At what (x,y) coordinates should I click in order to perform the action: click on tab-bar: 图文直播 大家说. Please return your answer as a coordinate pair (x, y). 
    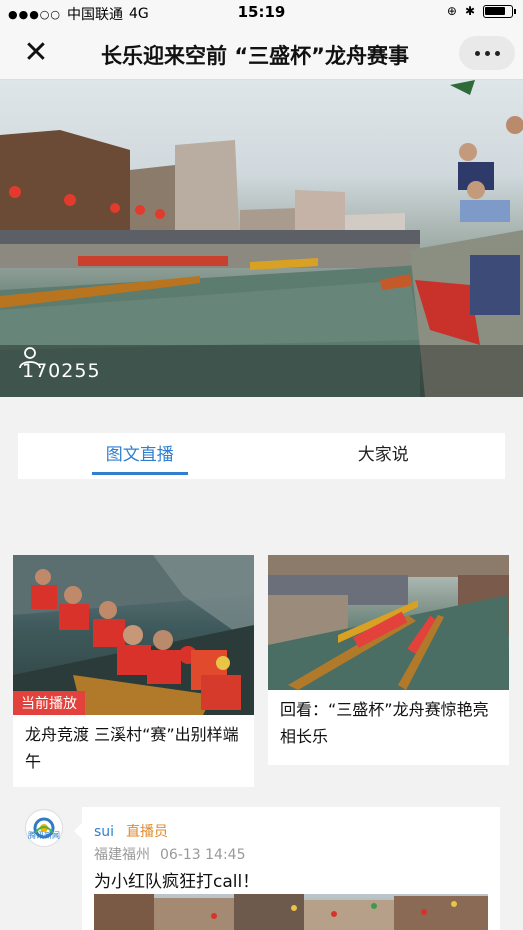
    Looking at the image, I should click on (261, 456).